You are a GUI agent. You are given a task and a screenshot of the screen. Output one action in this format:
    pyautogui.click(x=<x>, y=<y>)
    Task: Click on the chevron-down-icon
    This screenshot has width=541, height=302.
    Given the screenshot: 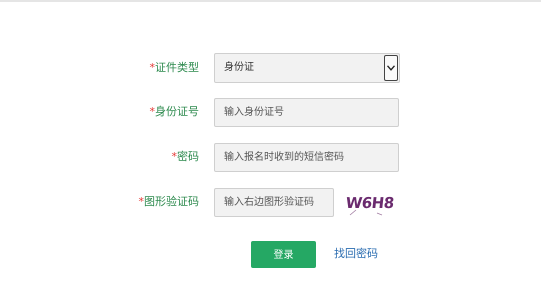 What is the action you would take?
    pyautogui.click(x=391, y=68)
    